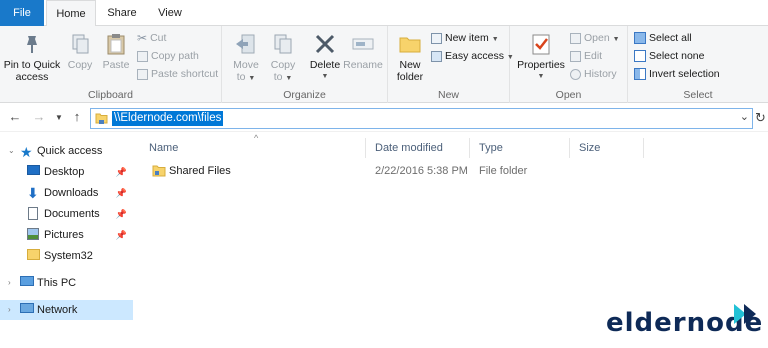 The height and width of the screenshot is (348, 768). What do you see at coordinates (421, 171) in the screenshot?
I see `file-date-modified: 2/22/2016 5:38 PM` at bounding box center [421, 171].